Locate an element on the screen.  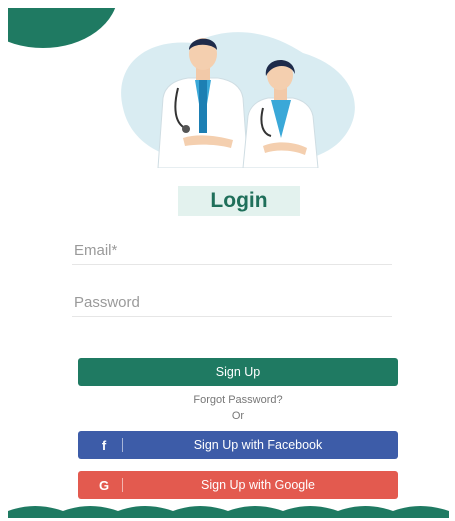
password-input is located at coordinates (234, 302).